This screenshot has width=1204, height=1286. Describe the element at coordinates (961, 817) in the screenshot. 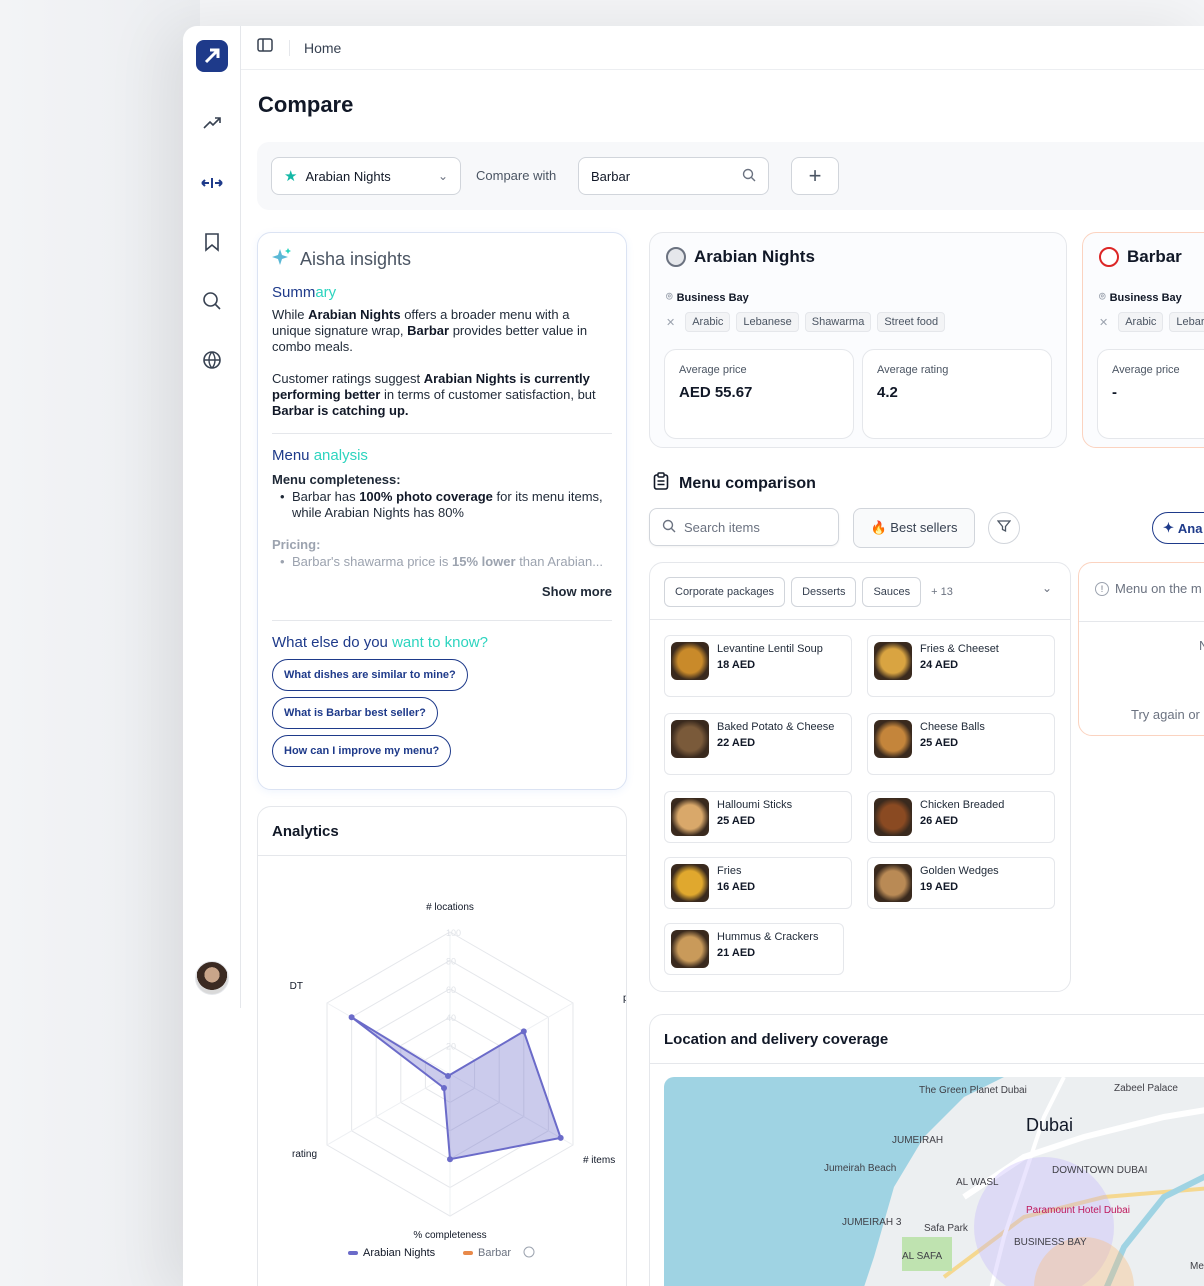

I see `menu-item-card: Chicken Breaded 26 AED` at that location.